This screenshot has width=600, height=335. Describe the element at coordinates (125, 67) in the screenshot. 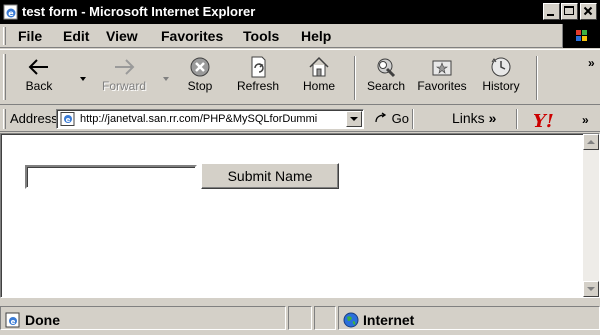

I see `forward-arrow-icon` at that location.